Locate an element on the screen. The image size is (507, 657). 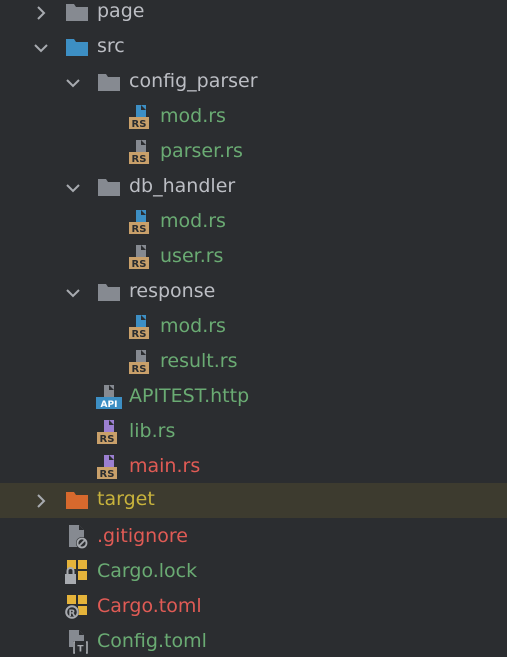
tree-row-file: RS result.rs is located at coordinates (253, 362).